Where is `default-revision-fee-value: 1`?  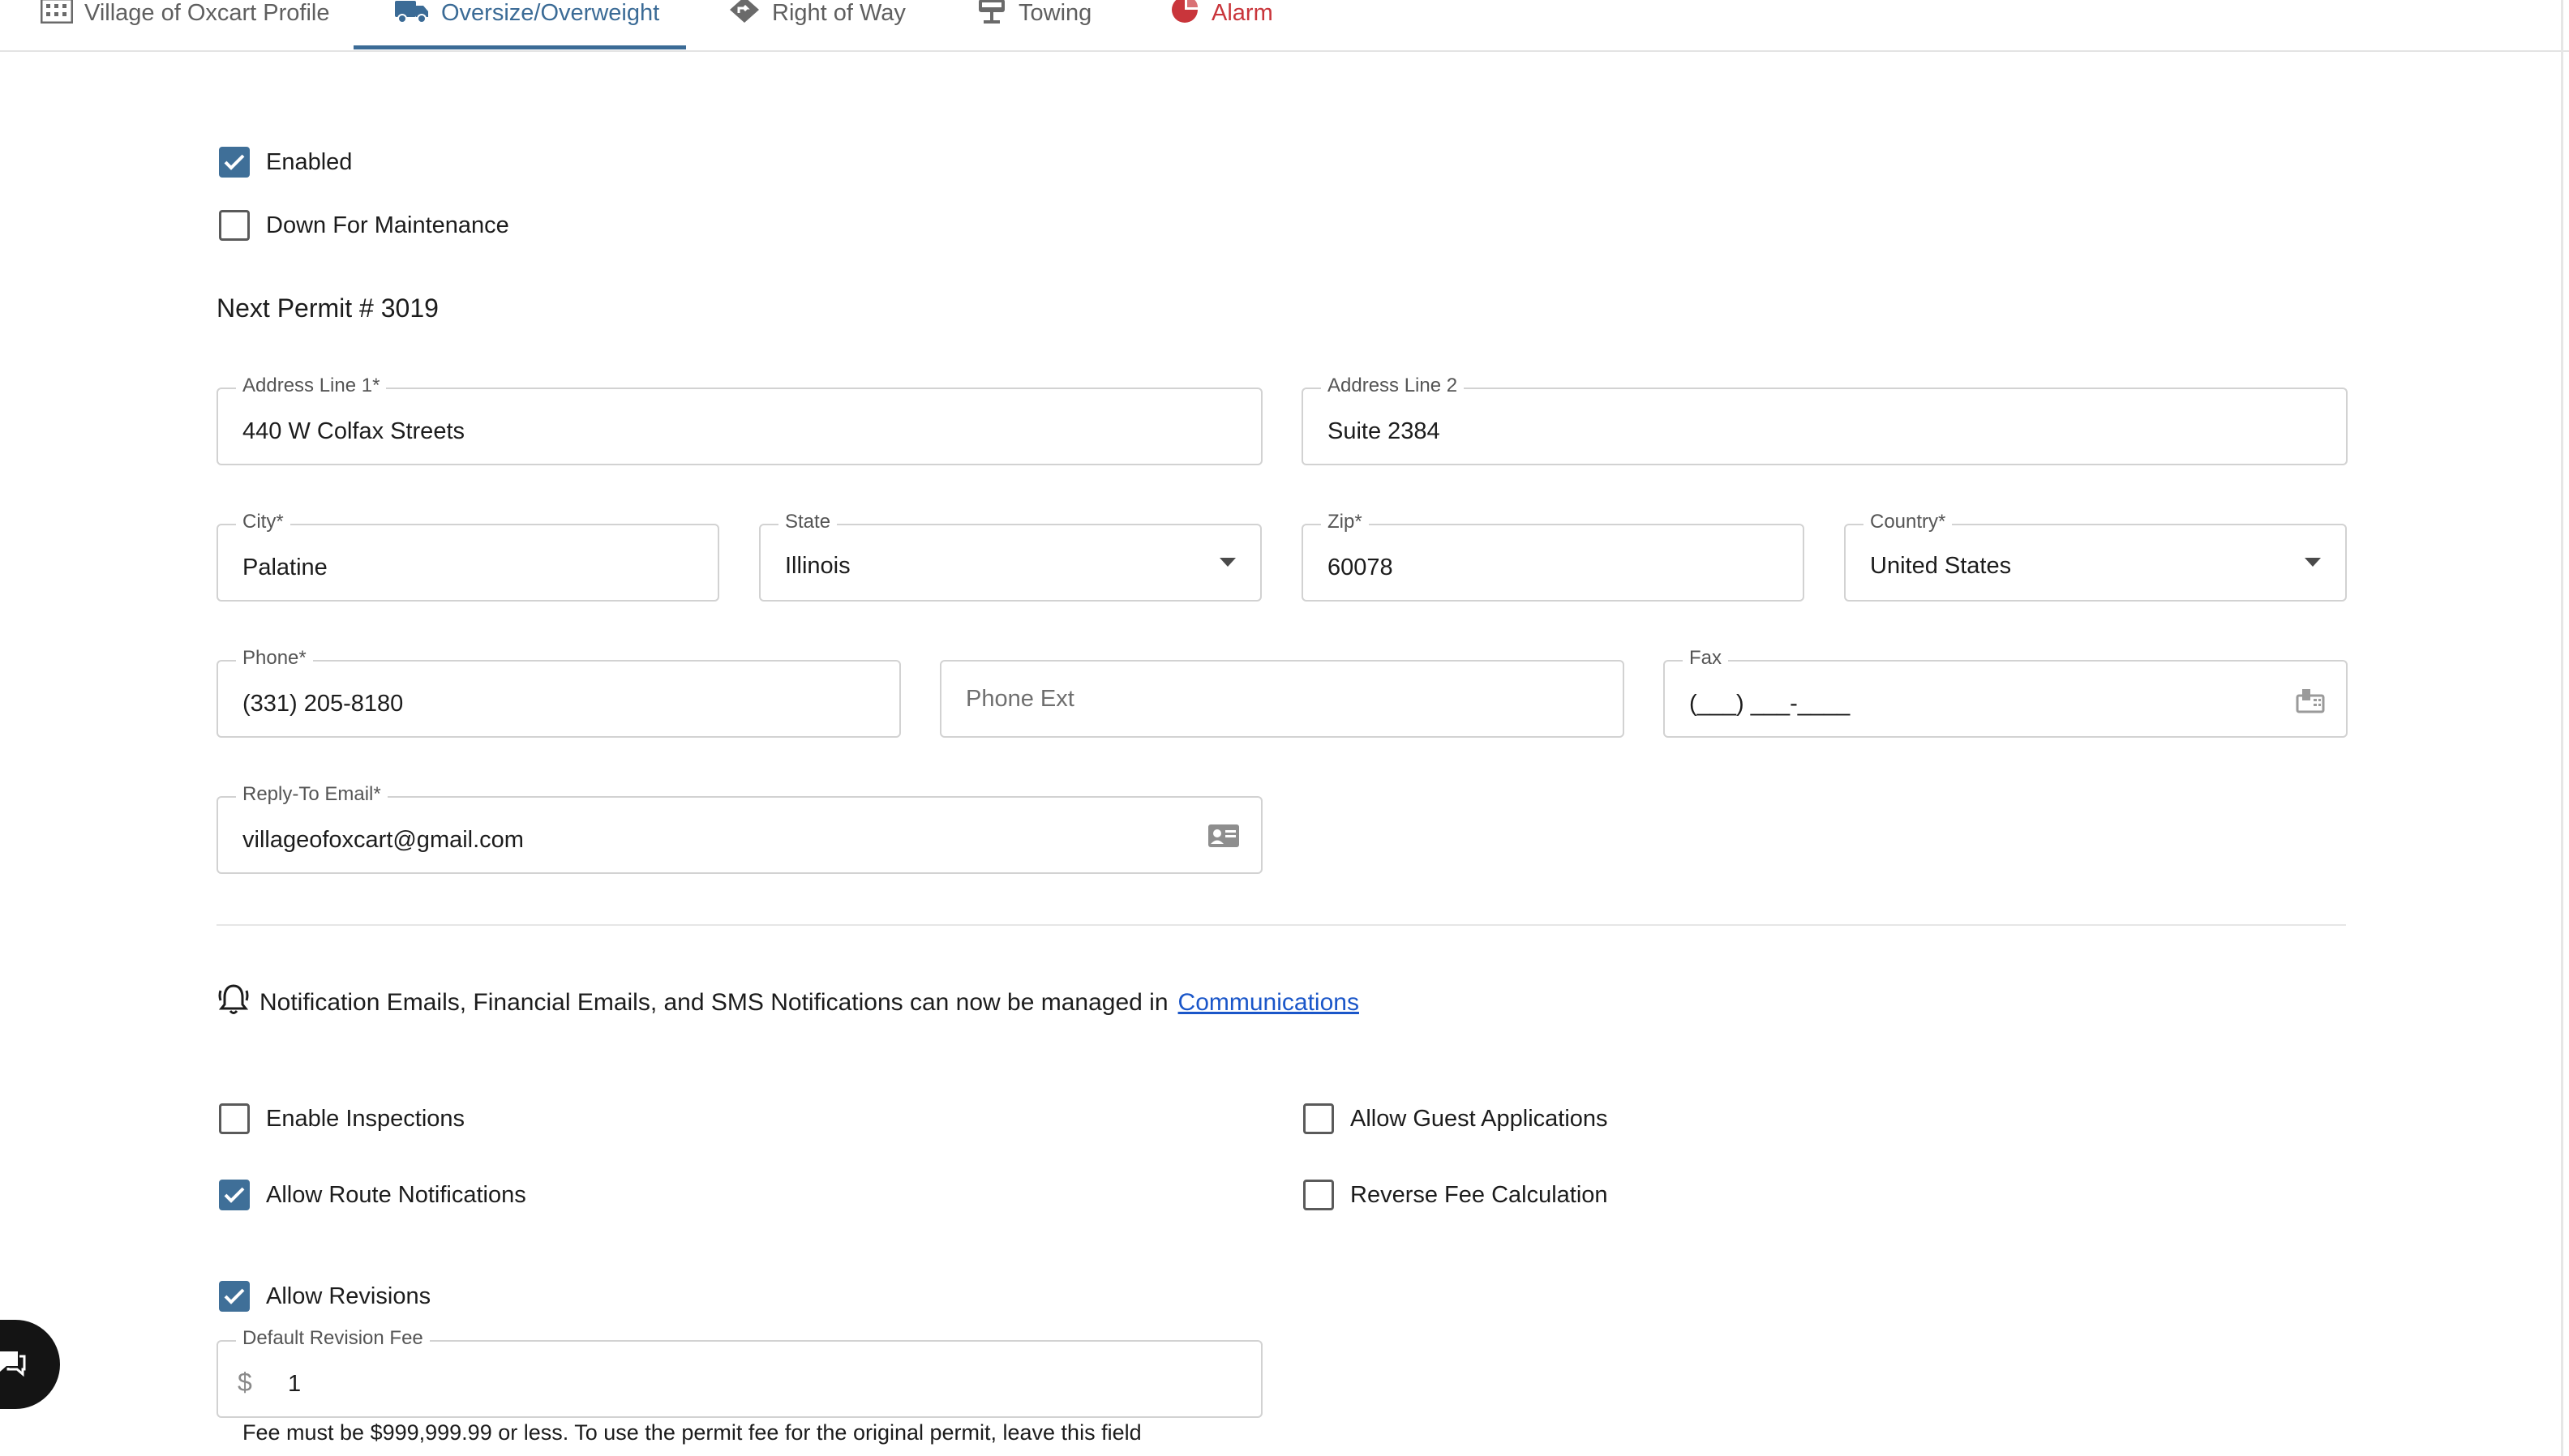 default-revision-fee-value: 1 is located at coordinates (295, 1384).